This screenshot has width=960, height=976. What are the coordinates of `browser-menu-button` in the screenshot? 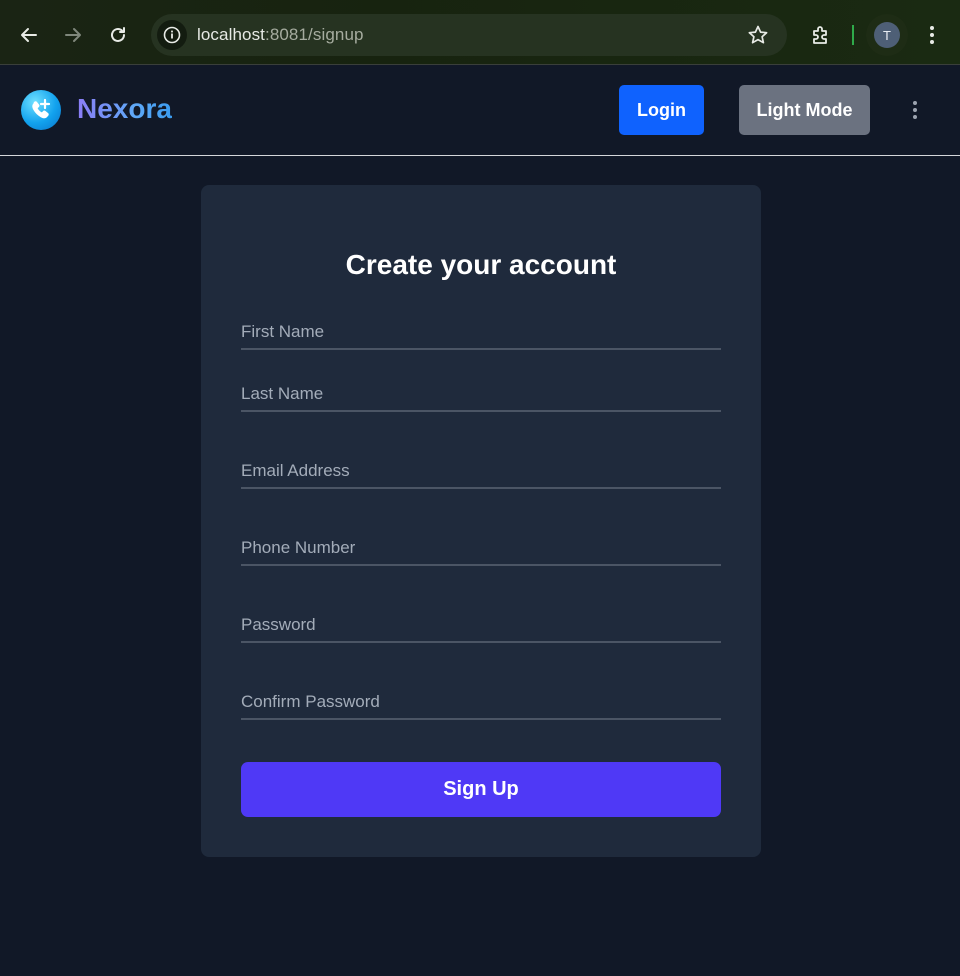 It's located at (932, 35).